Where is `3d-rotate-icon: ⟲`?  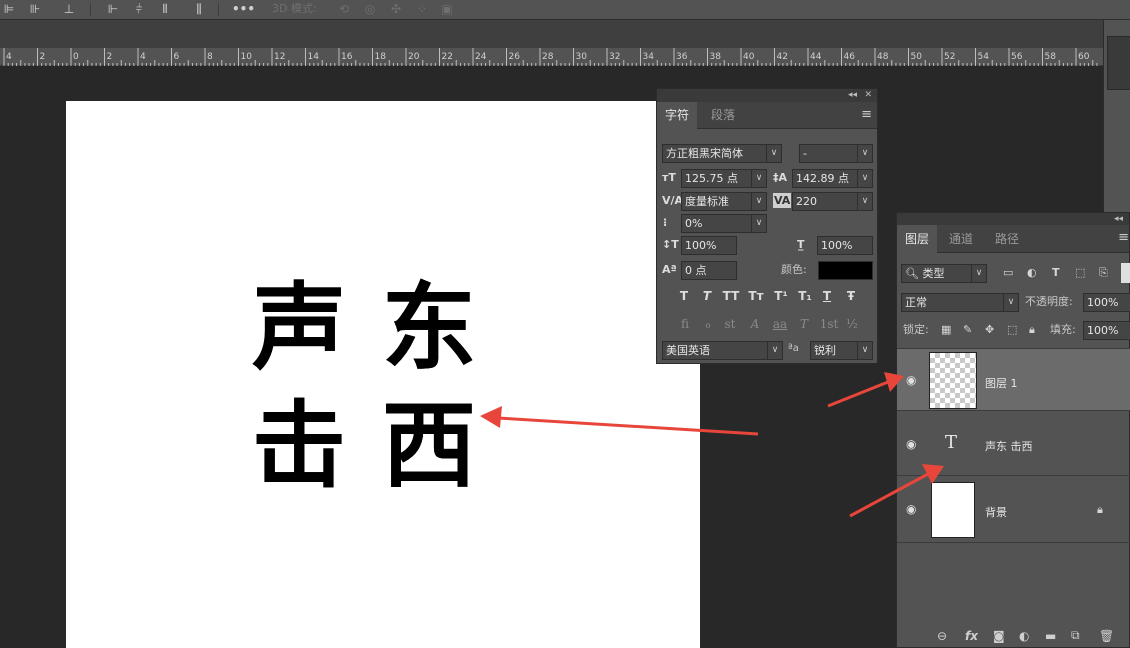
3d-rotate-icon: ⟲ is located at coordinates (344, 9).